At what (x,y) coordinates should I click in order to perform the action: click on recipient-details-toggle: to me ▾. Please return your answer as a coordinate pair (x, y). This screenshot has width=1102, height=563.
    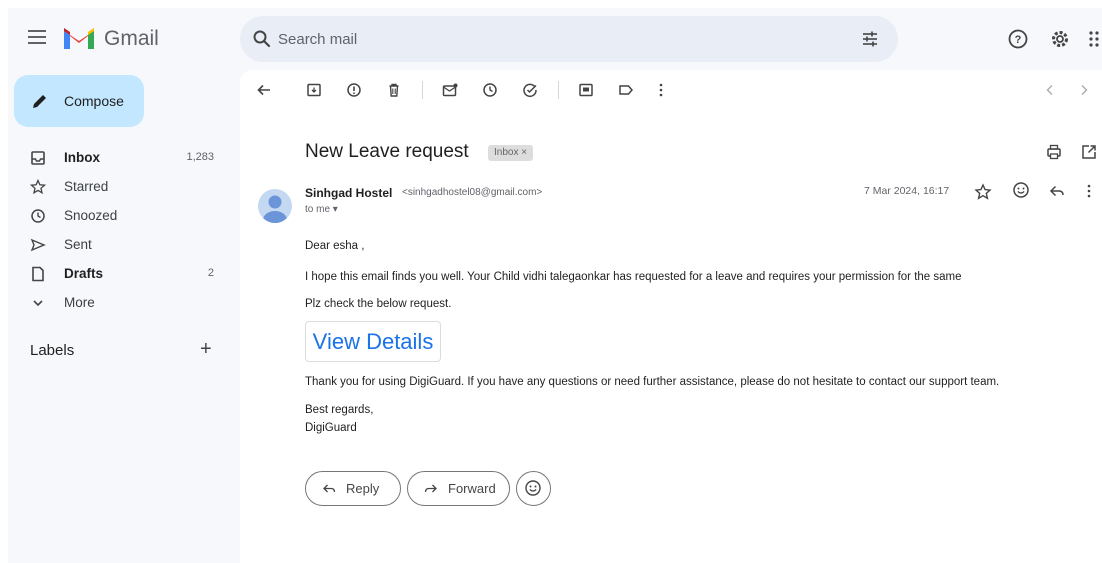
    Looking at the image, I should click on (321, 209).